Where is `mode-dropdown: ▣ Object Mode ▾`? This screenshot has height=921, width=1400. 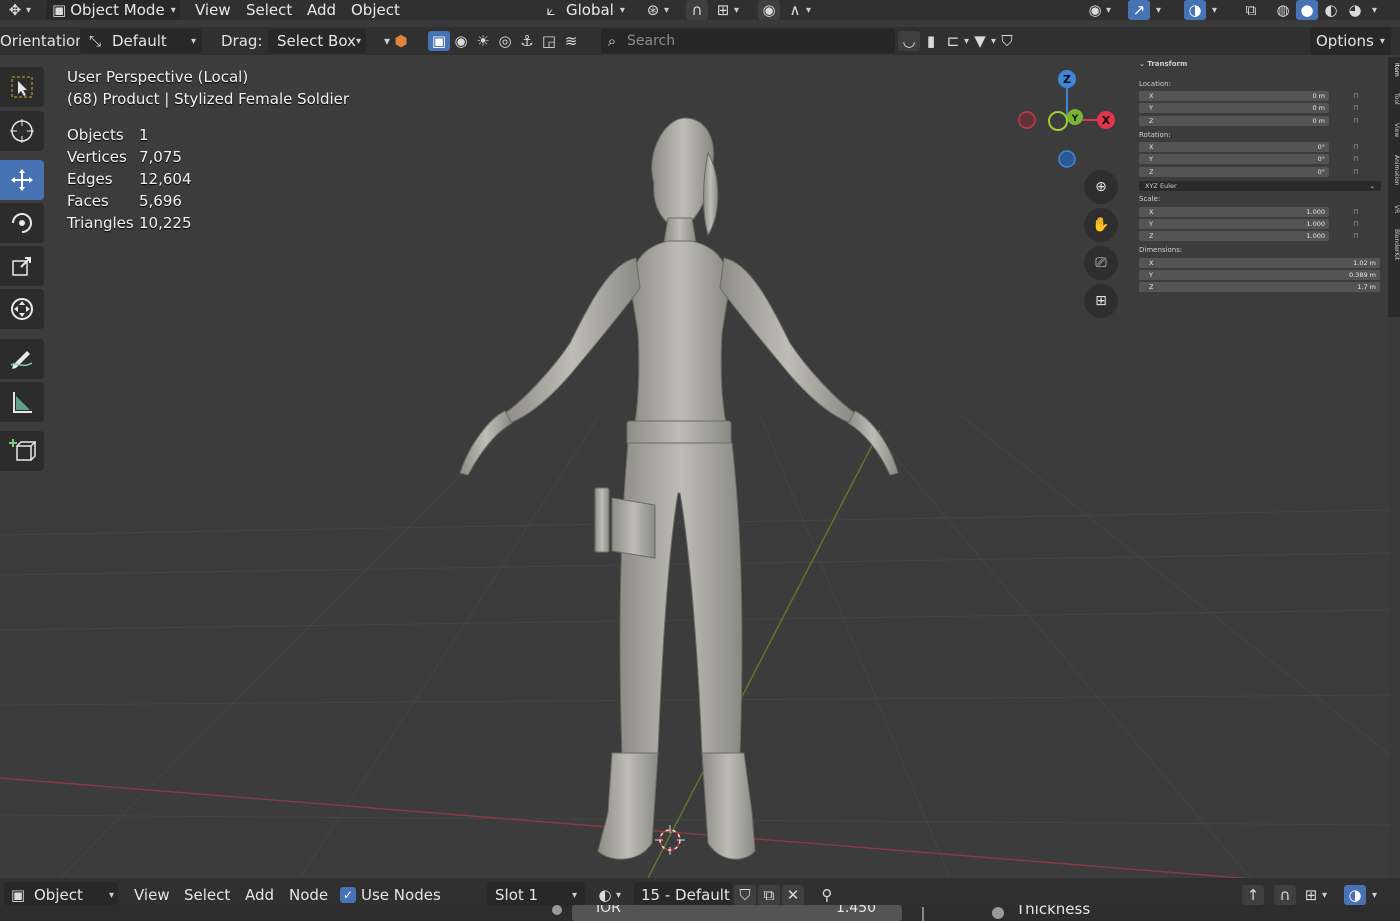
mode-dropdown: ▣ Object Mode ▾ is located at coordinates (113, 10).